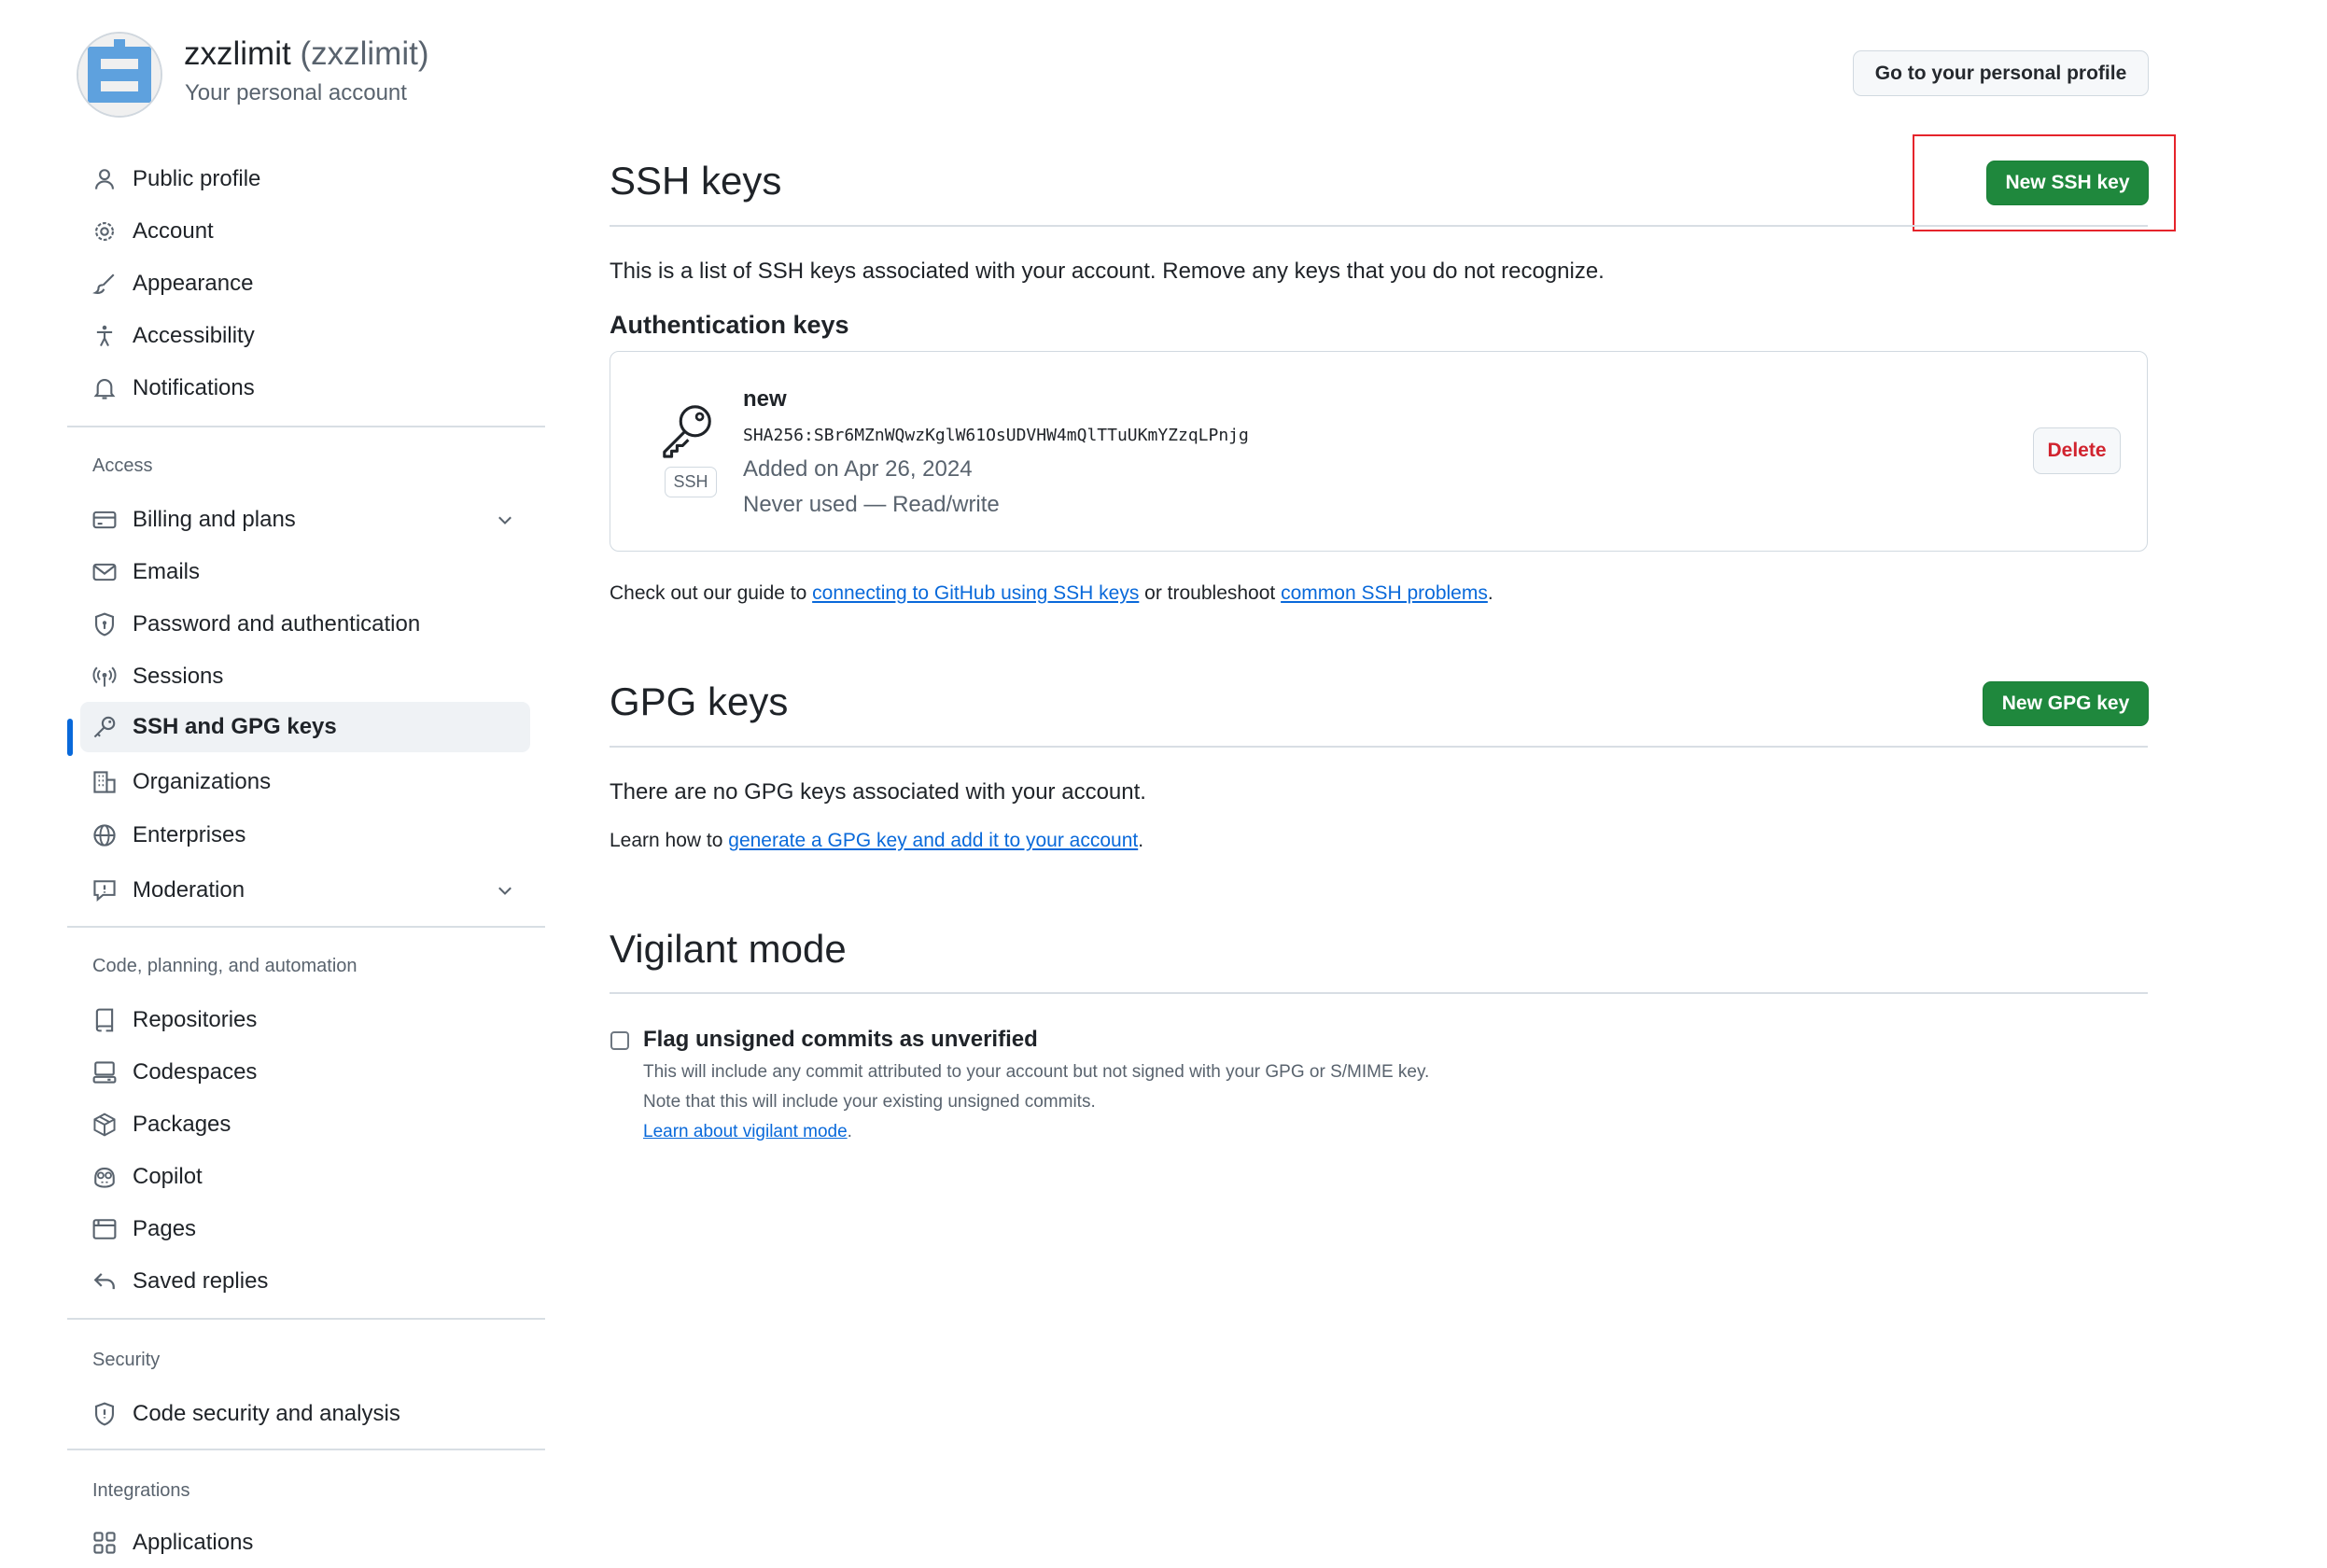 Image resolution: width=2327 pixels, height=1568 pixels. I want to click on sidebar-item-account: Account, so click(305, 231).